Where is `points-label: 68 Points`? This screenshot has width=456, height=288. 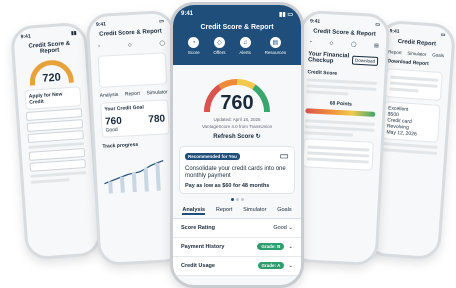
points-label: 68 Points is located at coordinates (341, 104).